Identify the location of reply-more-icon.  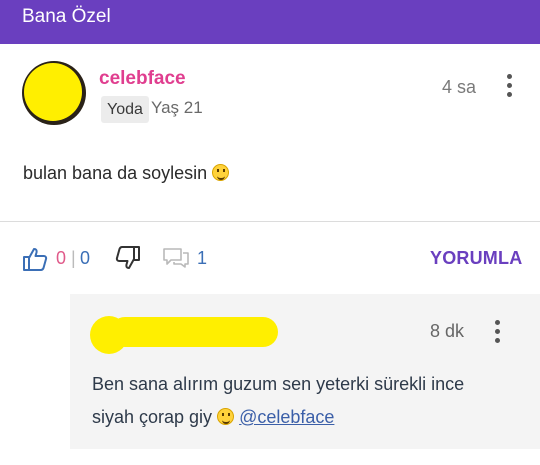
(498, 333).